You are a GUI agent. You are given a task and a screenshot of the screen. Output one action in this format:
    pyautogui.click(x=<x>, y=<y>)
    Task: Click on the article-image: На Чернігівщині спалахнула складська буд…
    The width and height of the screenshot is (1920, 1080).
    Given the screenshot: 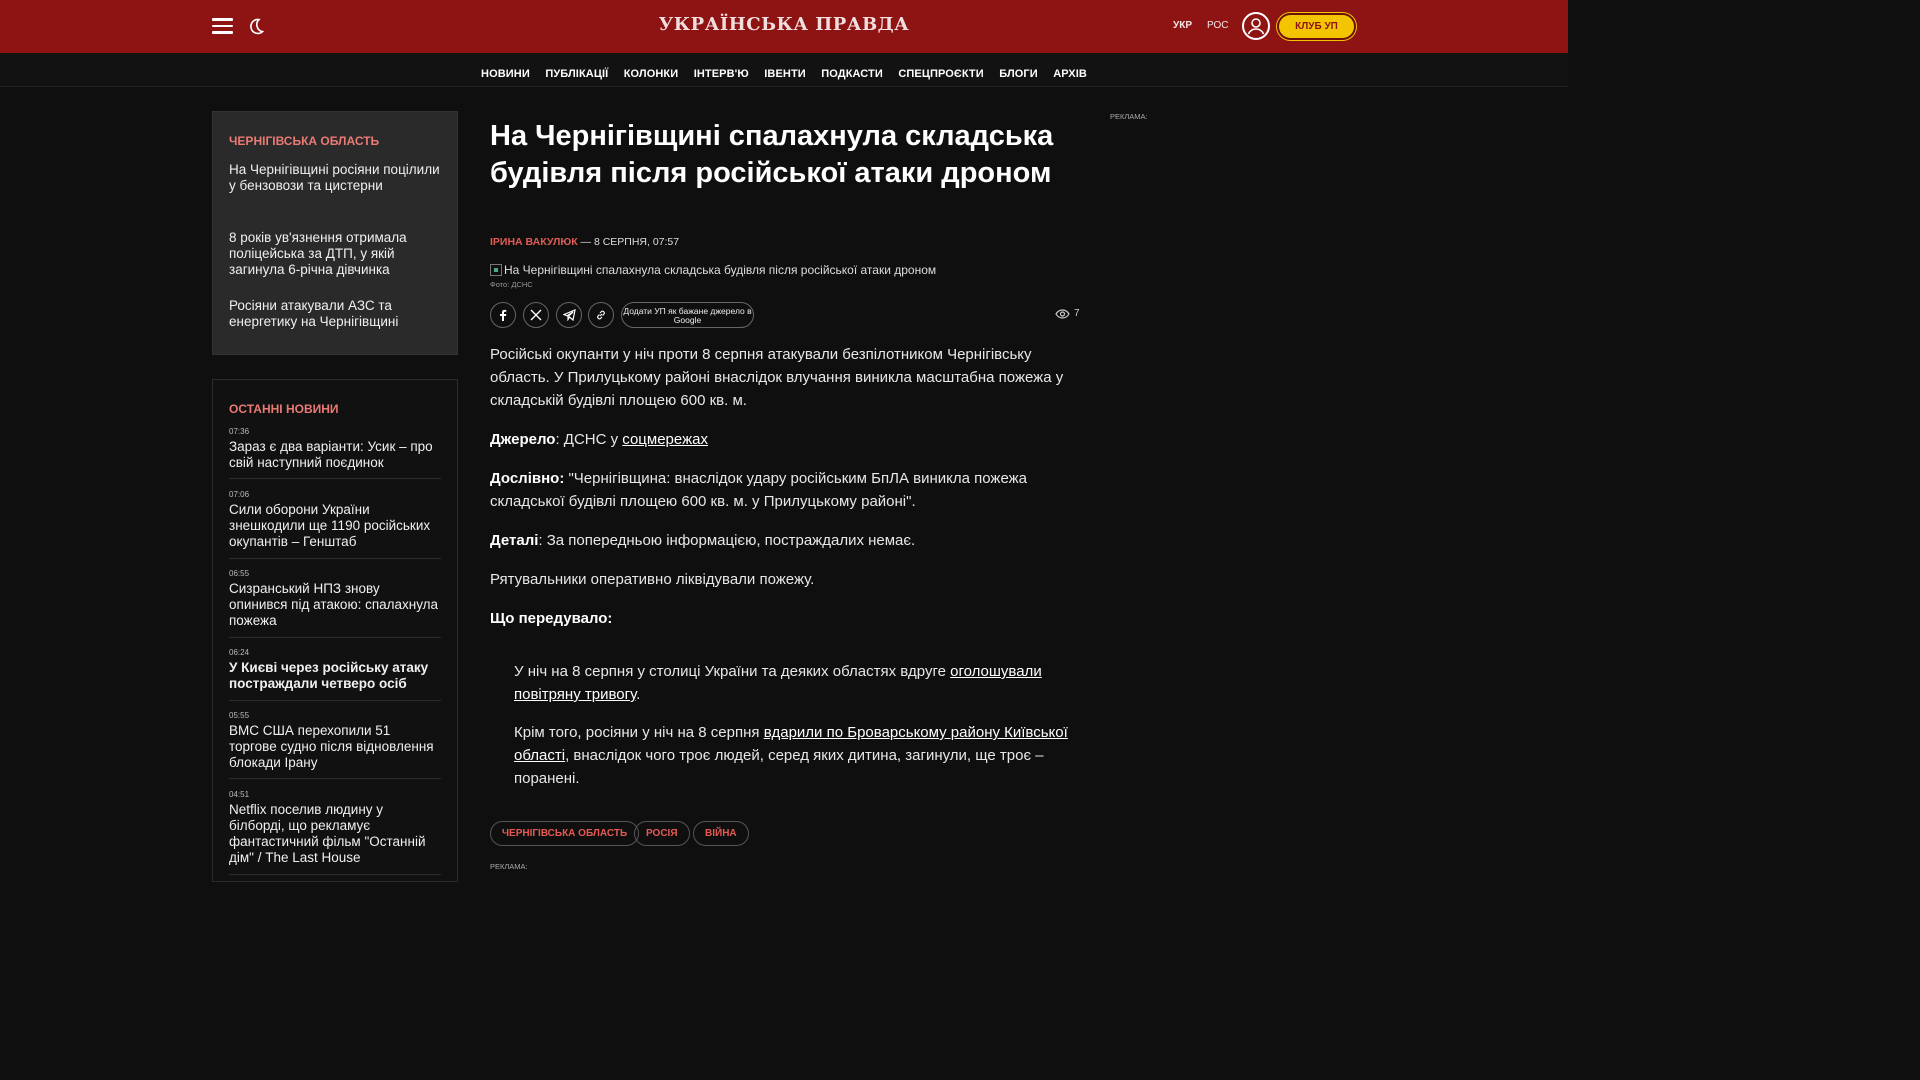 What is the action you would take?
    pyautogui.click(x=713, y=270)
    